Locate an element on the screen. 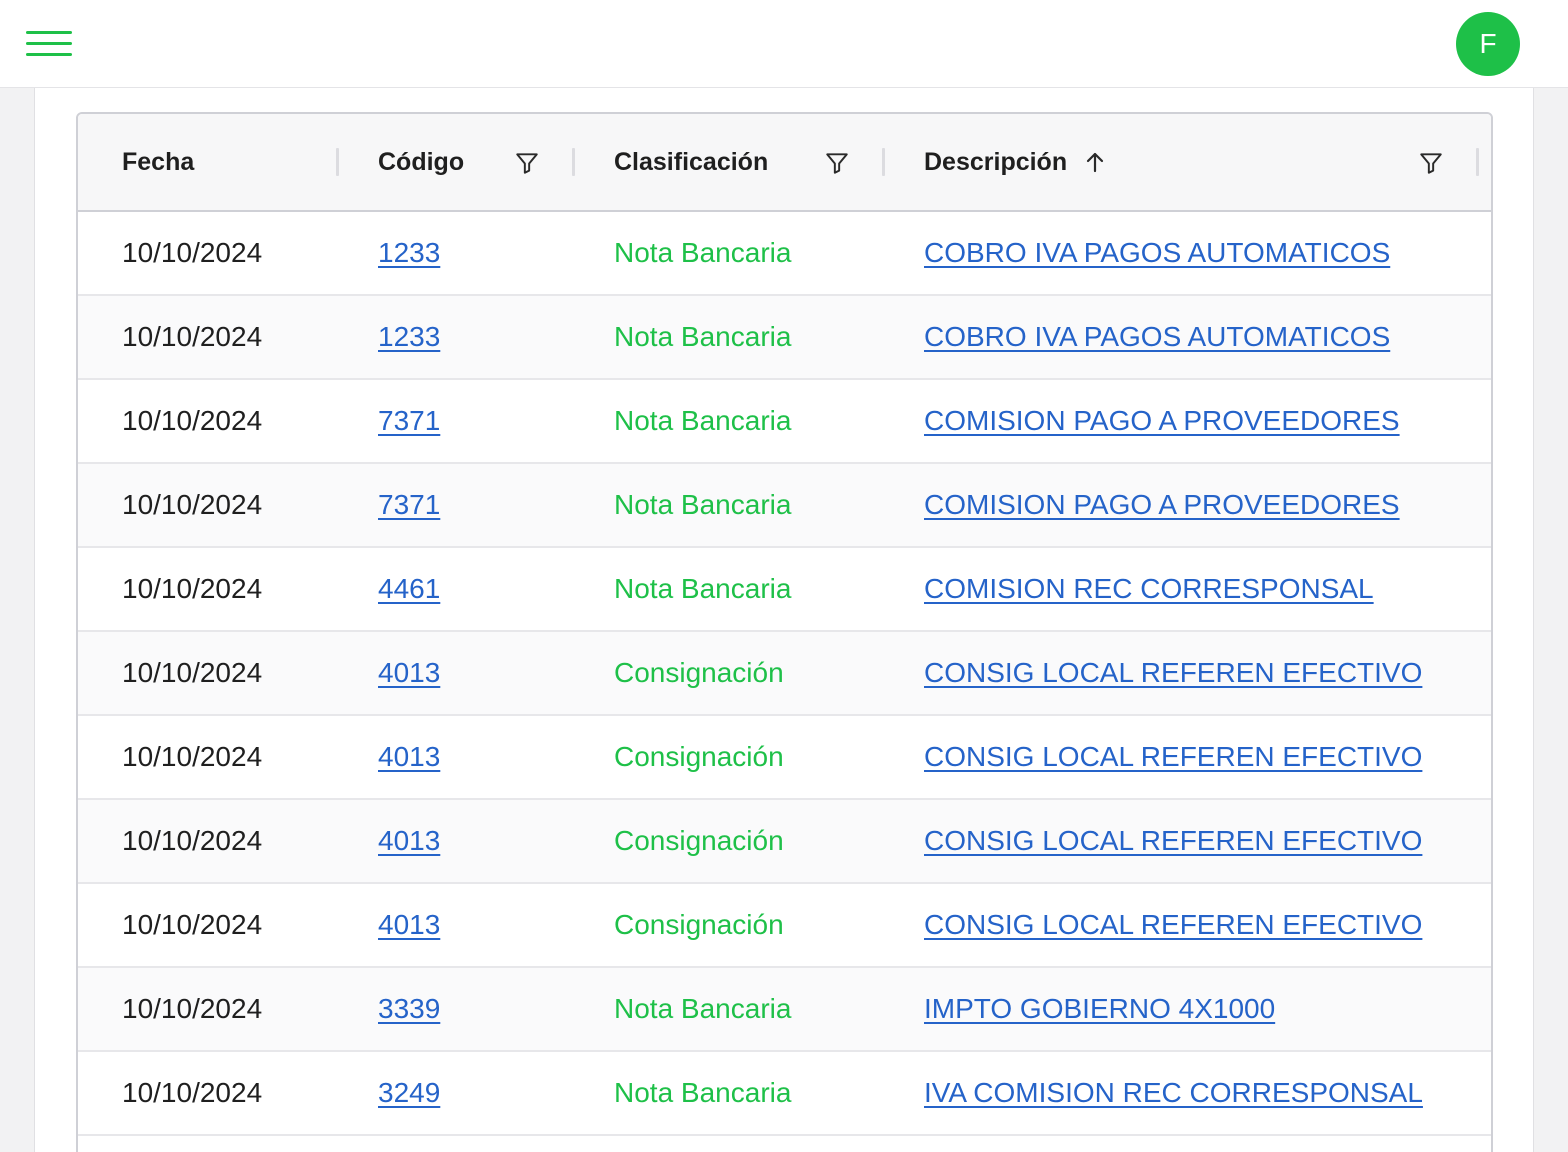  hamburger-menu-icon is located at coordinates (49, 44).